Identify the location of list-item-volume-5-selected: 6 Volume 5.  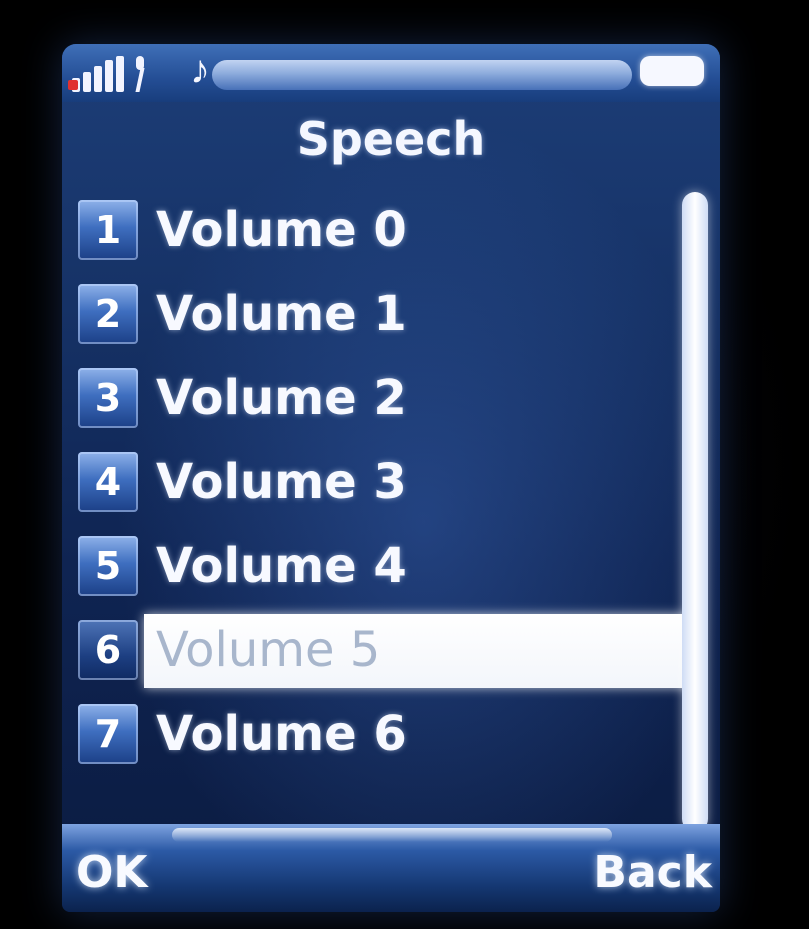
(382, 650).